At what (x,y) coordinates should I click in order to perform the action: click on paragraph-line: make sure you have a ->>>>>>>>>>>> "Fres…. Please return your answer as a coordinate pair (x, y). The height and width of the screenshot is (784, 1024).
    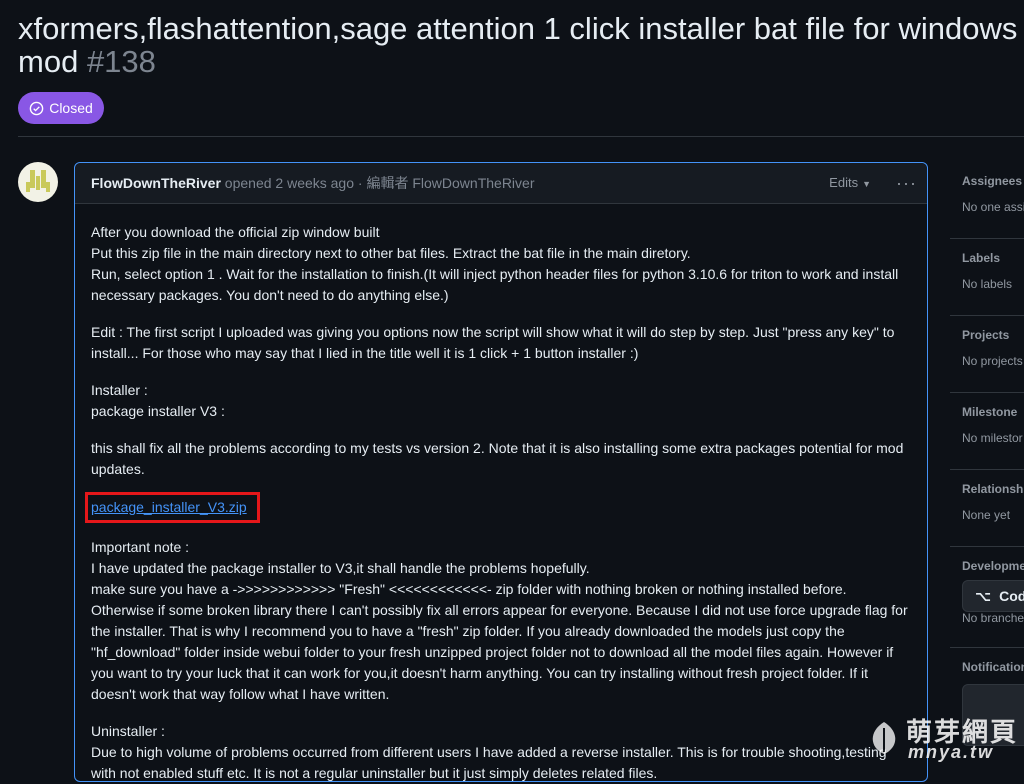
    Looking at the image, I should click on (499, 641).